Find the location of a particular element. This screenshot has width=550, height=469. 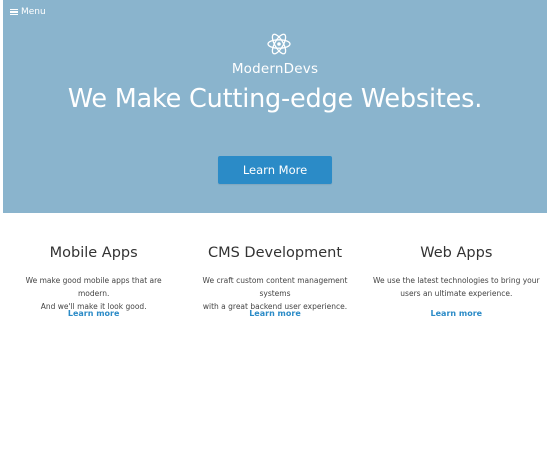

hero-headline: We Make Cutting-edge Websites. is located at coordinates (275, 99).